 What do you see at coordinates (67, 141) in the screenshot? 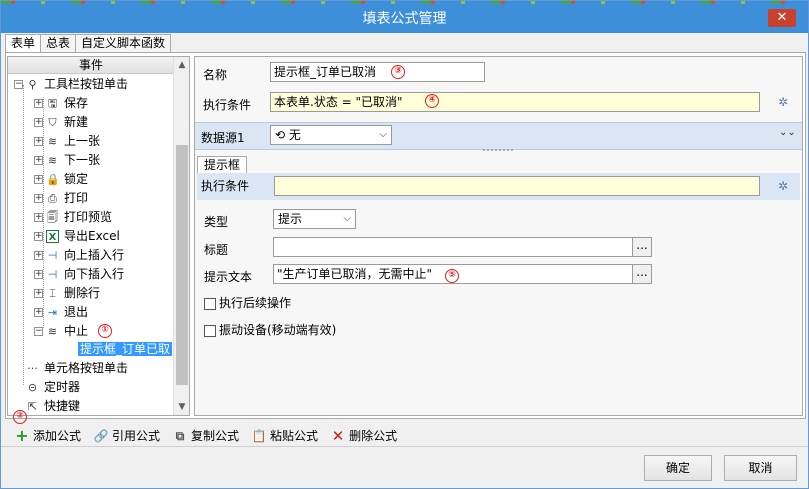
I see `tree-node-2: + ≋ 上一张` at bounding box center [67, 141].